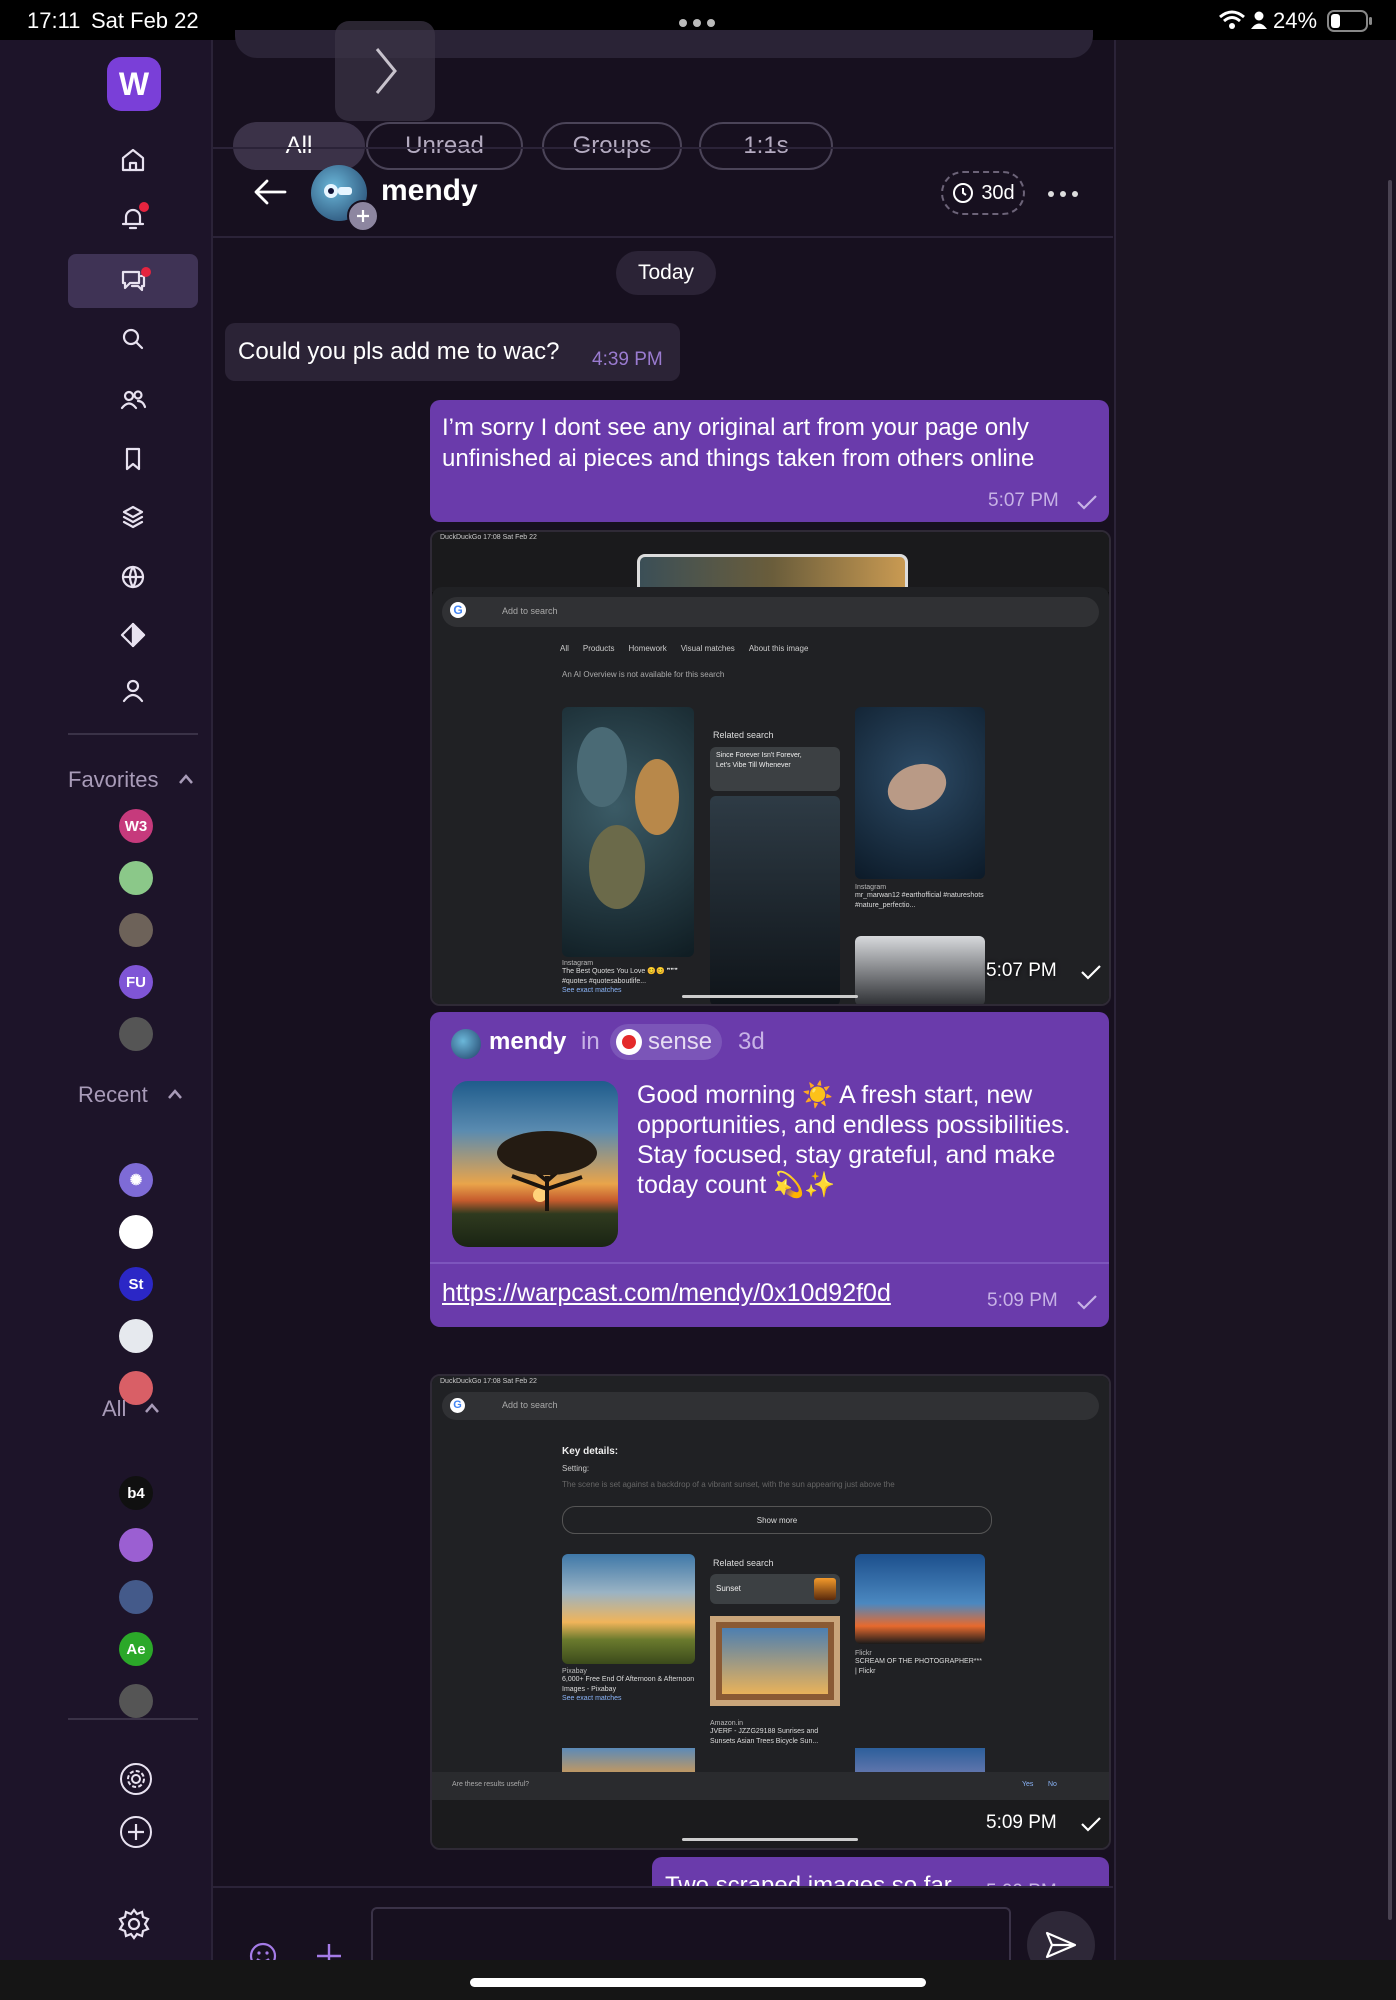  I want to click on shot-leaves-image, so click(628, 832).